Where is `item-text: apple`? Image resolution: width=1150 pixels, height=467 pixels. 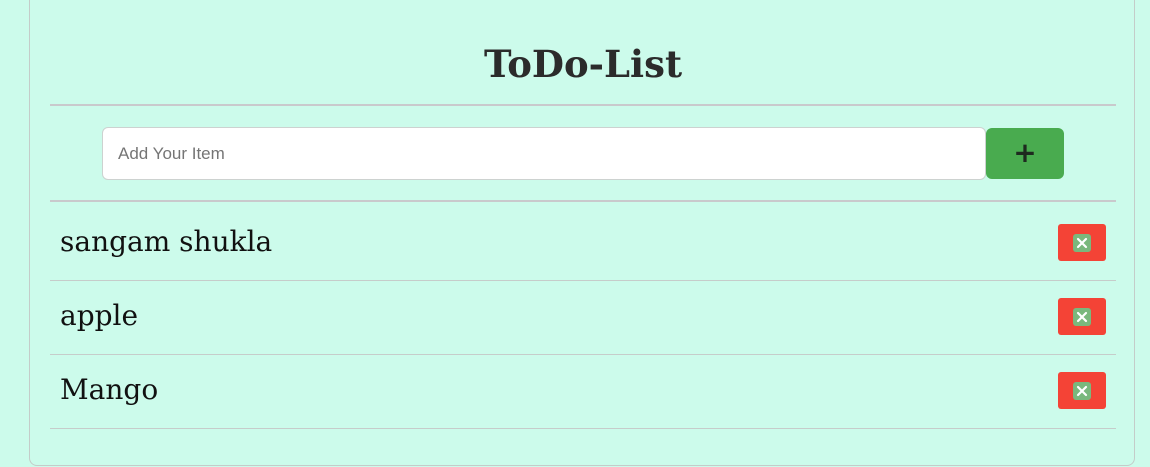
item-text: apple is located at coordinates (99, 315).